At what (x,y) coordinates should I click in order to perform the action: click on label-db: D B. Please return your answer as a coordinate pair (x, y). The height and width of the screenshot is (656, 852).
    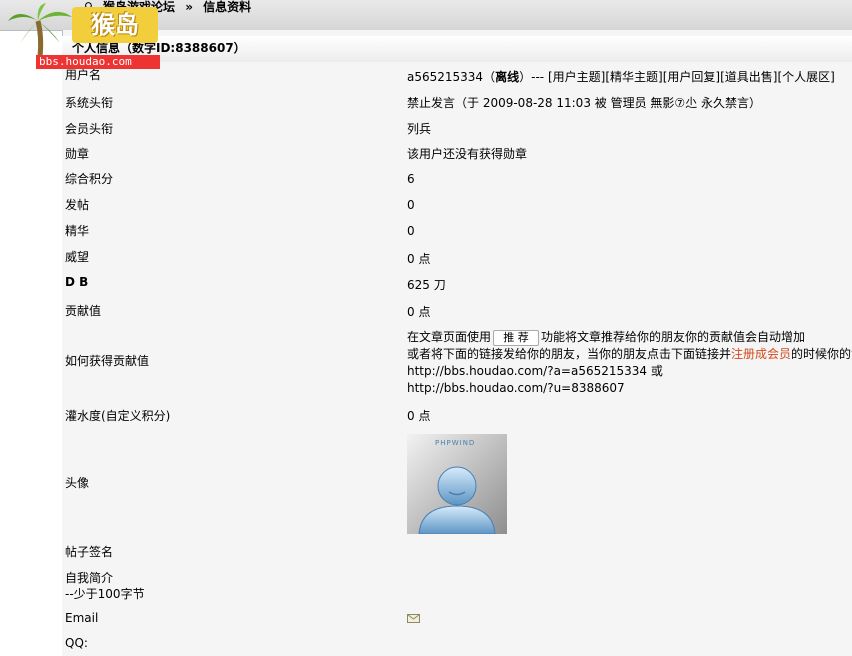
    Looking at the image, I should click on (77, 282).